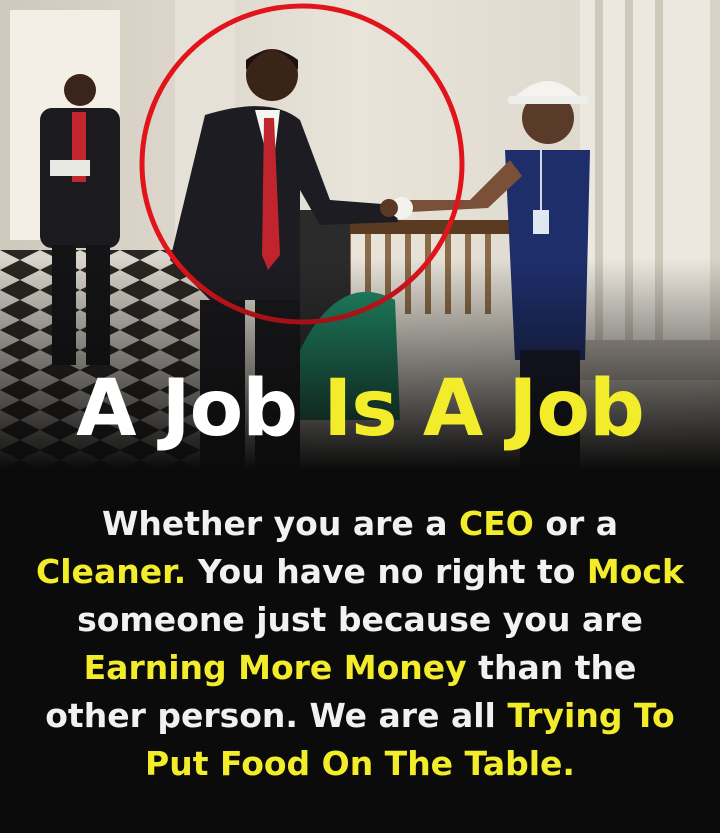 The image size is (720, 833). I want to click on message-line: Put Food On The Table., so click(360, 764).